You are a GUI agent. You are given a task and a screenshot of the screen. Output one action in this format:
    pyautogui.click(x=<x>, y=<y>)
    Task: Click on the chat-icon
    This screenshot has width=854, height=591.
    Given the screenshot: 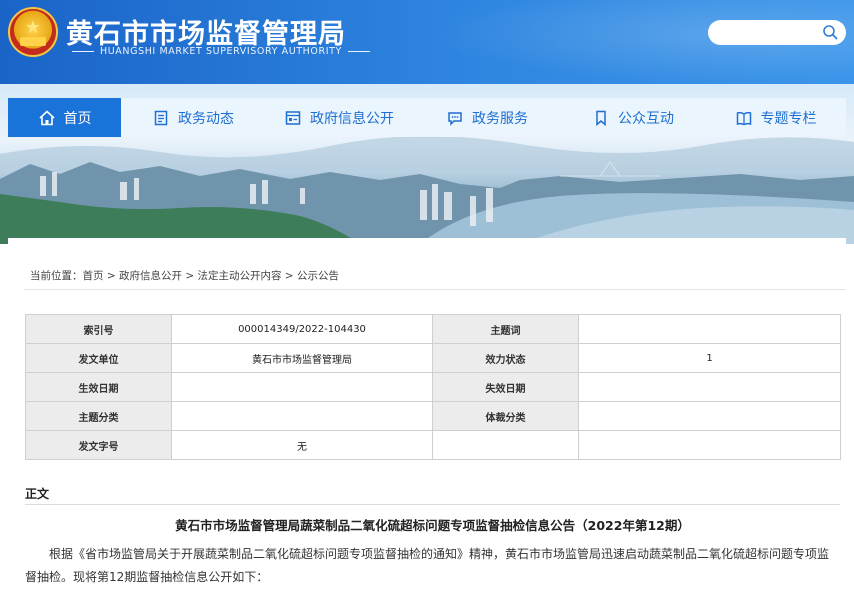 What is the action you would take?
    pyautogui.click(x=455, y=118)
    